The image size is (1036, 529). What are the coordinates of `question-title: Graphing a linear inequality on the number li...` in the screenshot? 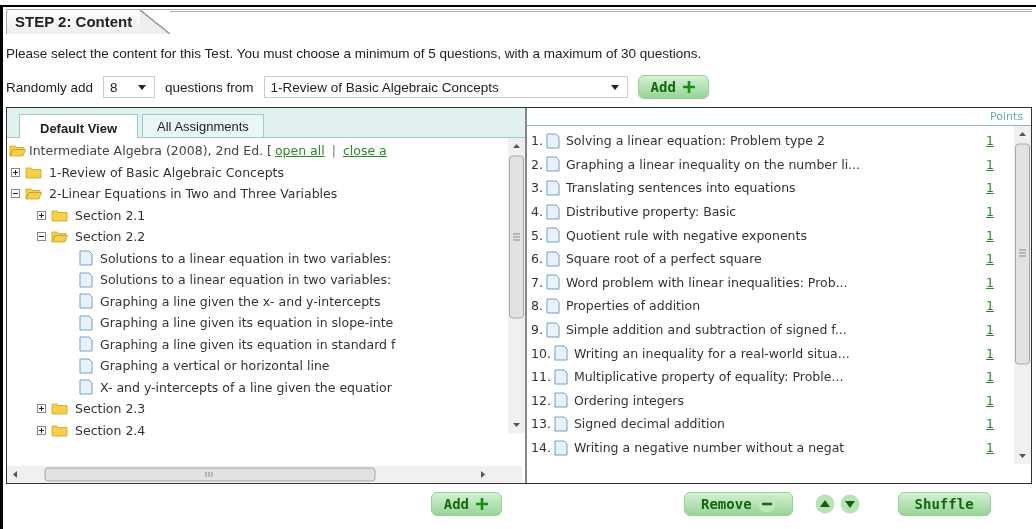 It's located at (775, 164).